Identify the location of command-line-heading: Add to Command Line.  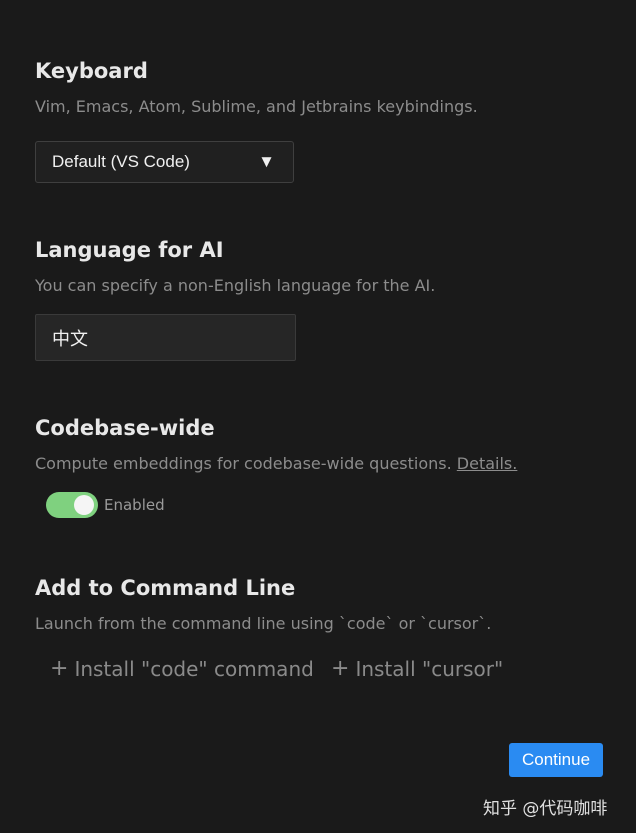
(165, 588).